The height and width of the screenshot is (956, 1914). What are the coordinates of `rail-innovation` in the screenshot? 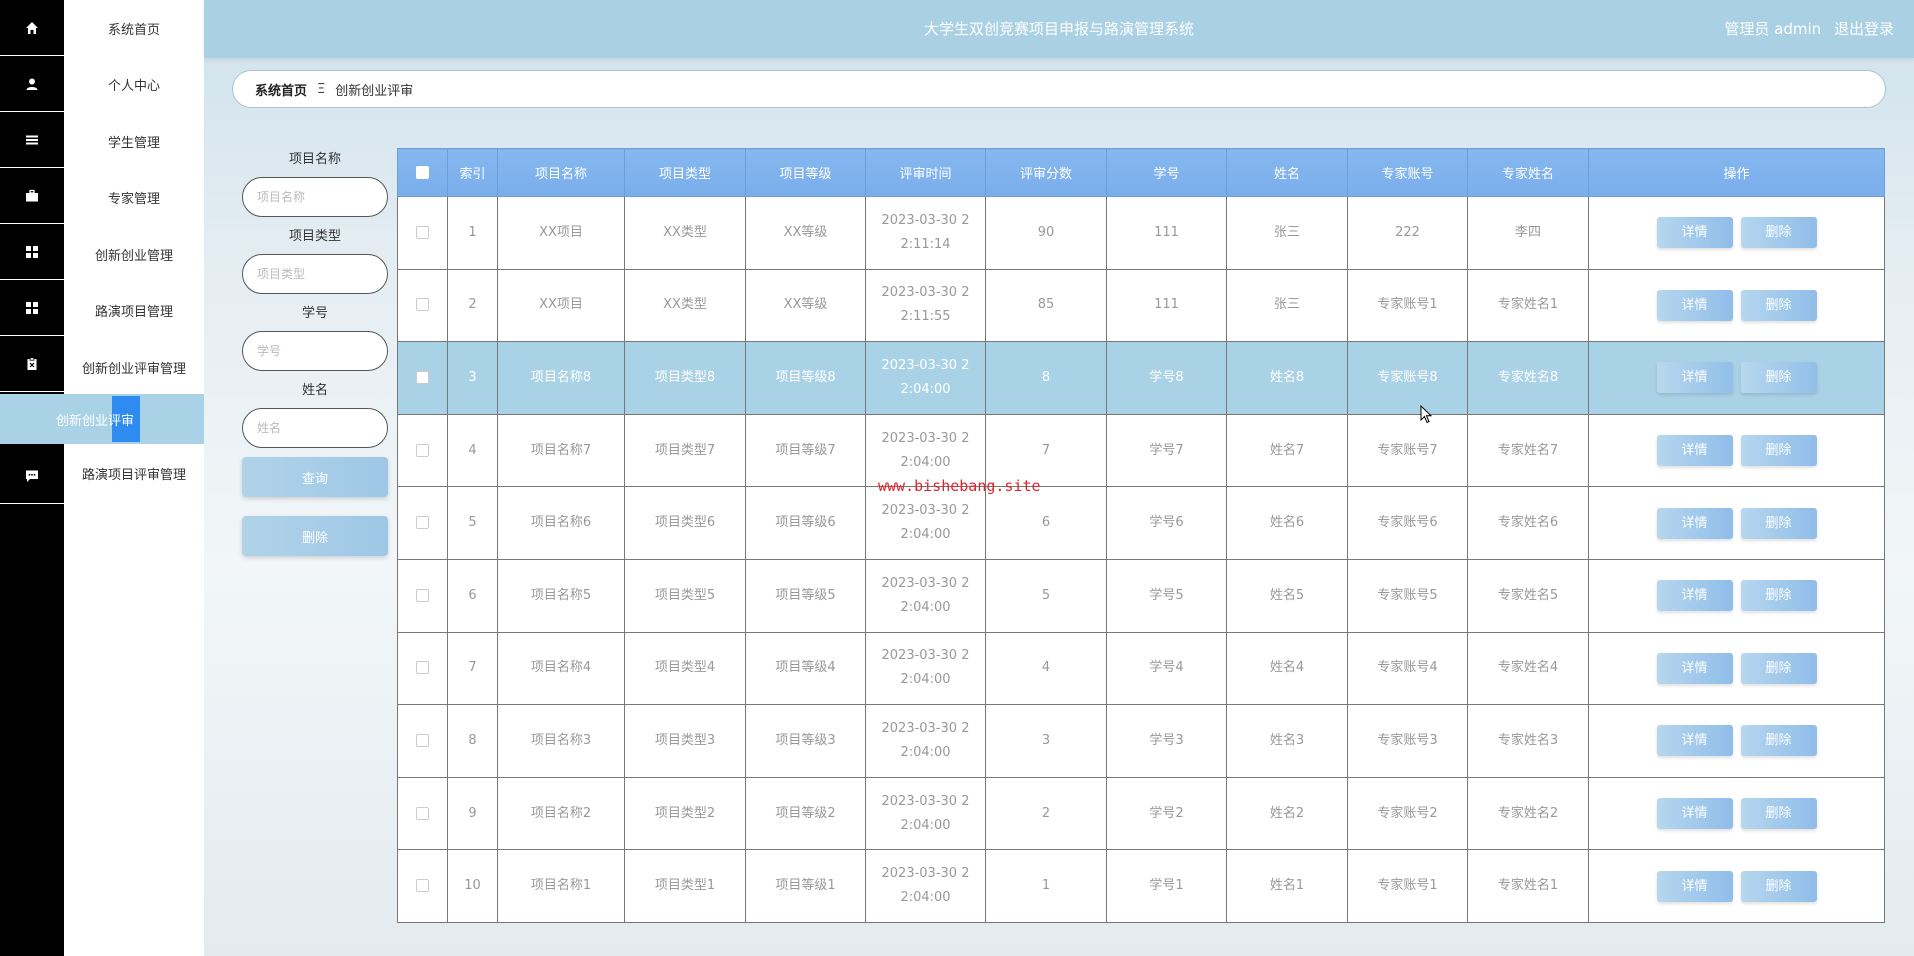 It's located at (32, 252).